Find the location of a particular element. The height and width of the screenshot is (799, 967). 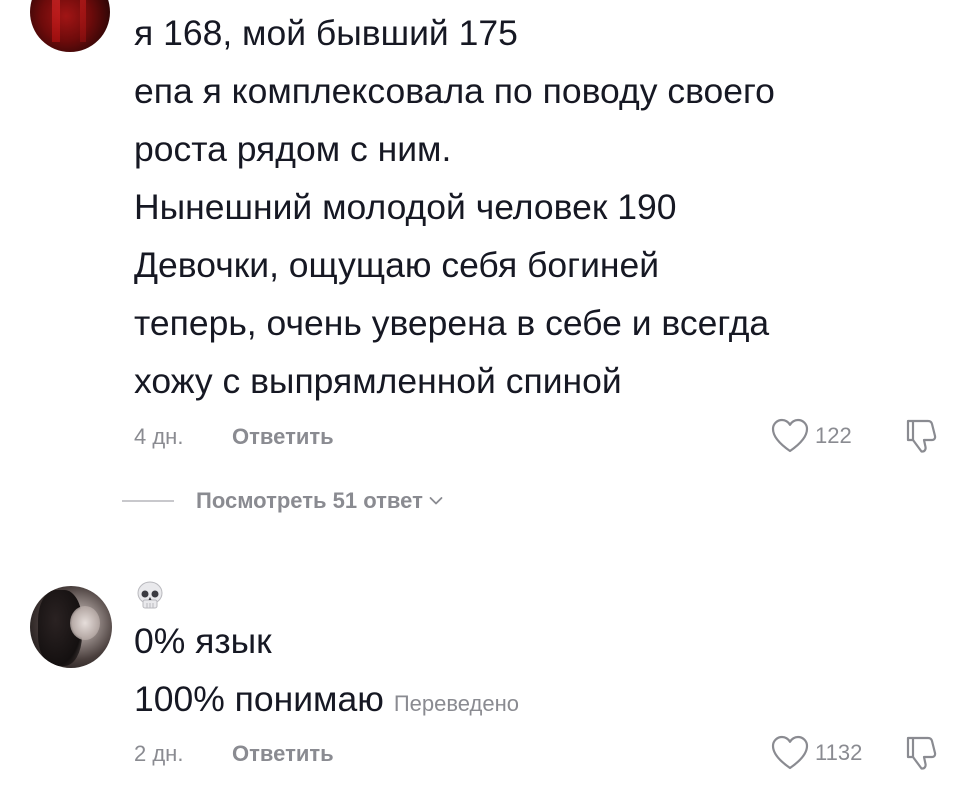

comment-line: теперь, очень уверена в себе и всегда is located at coordinates (452, 323).